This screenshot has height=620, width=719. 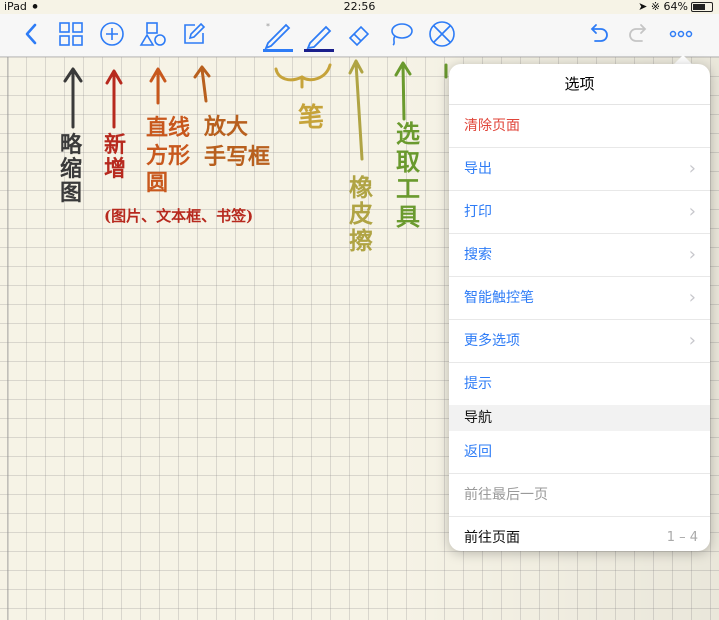 What do you see at coordinates (639, 34) in the screenshot?
I see `redo-icon` at bounding box center [639, 34].